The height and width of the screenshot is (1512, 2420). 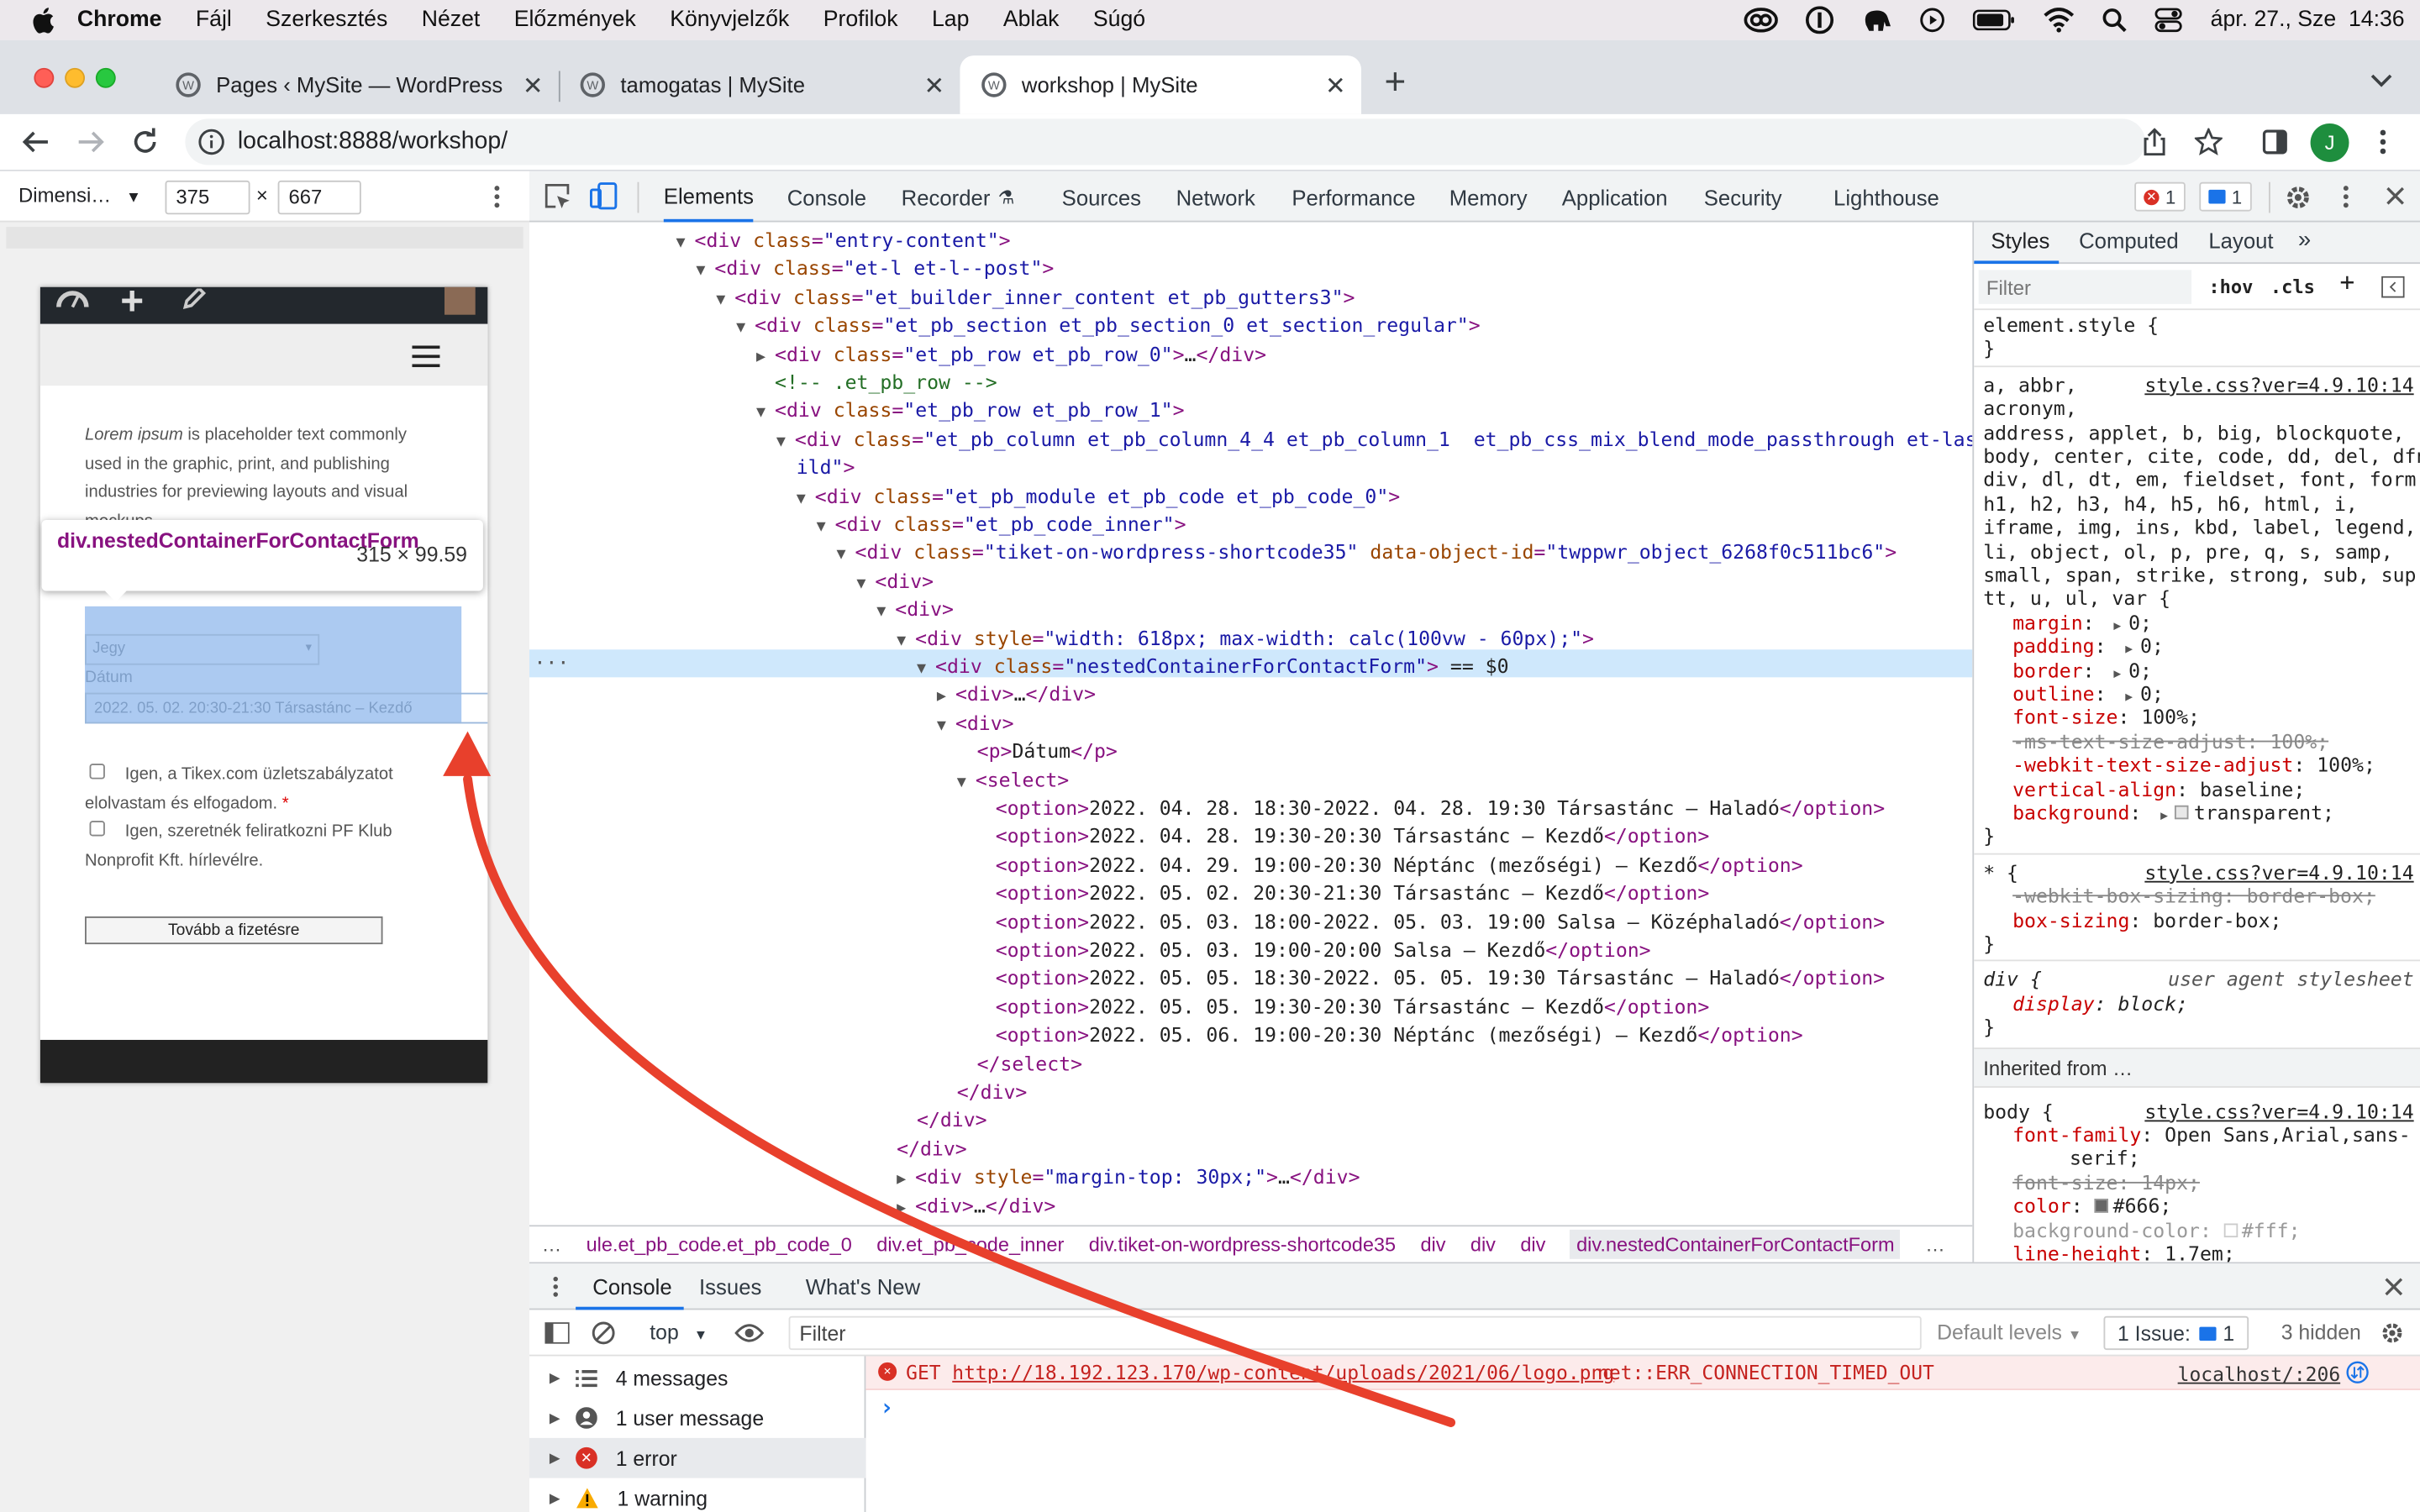 I want to click on settings-gear-icon, so click(x=2298, y=198).